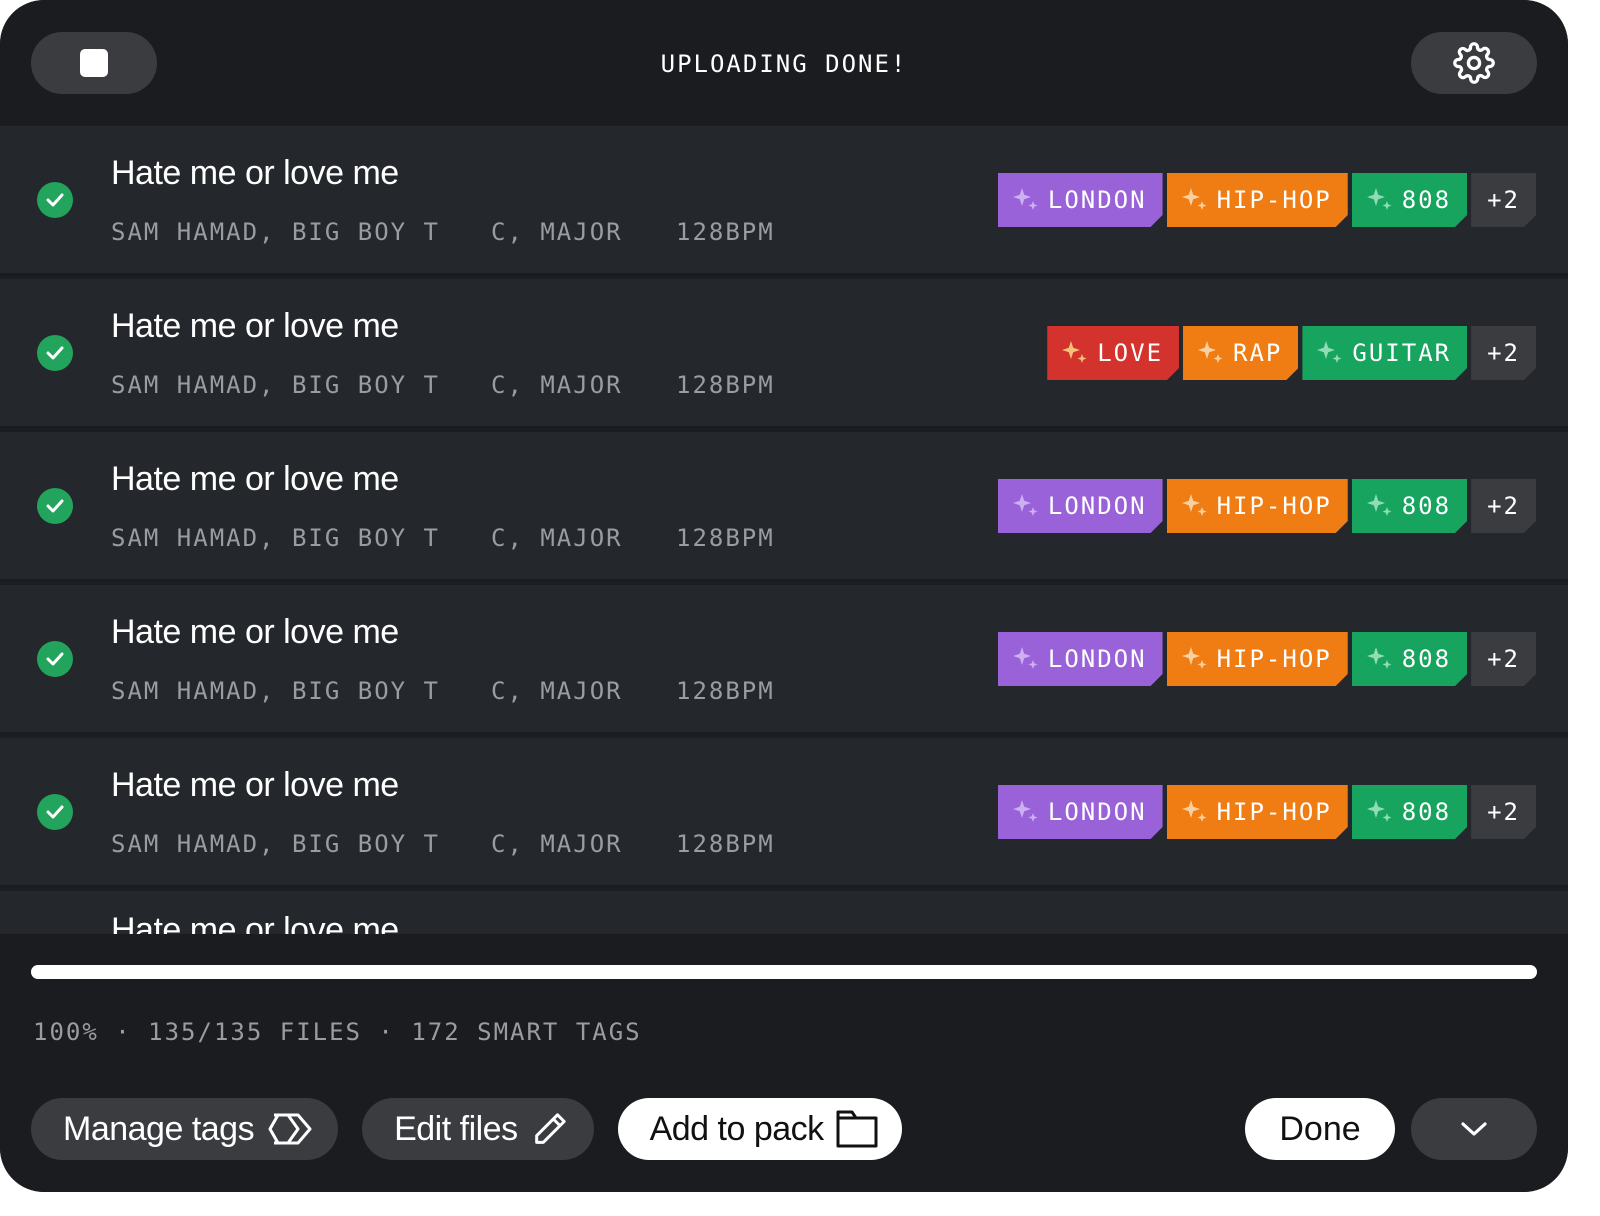  I want to click on pencil-icon, so click(550, 1128).